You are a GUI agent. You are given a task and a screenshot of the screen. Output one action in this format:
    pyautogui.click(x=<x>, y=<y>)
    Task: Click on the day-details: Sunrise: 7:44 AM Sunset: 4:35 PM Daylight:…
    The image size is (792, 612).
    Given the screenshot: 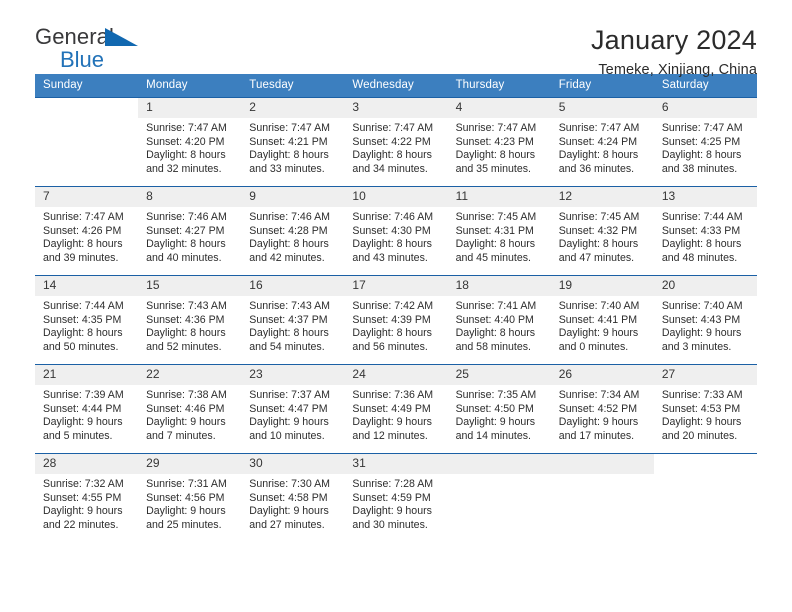 What is the action you would take?
    pyautogui.click(x=86, y=325)
    